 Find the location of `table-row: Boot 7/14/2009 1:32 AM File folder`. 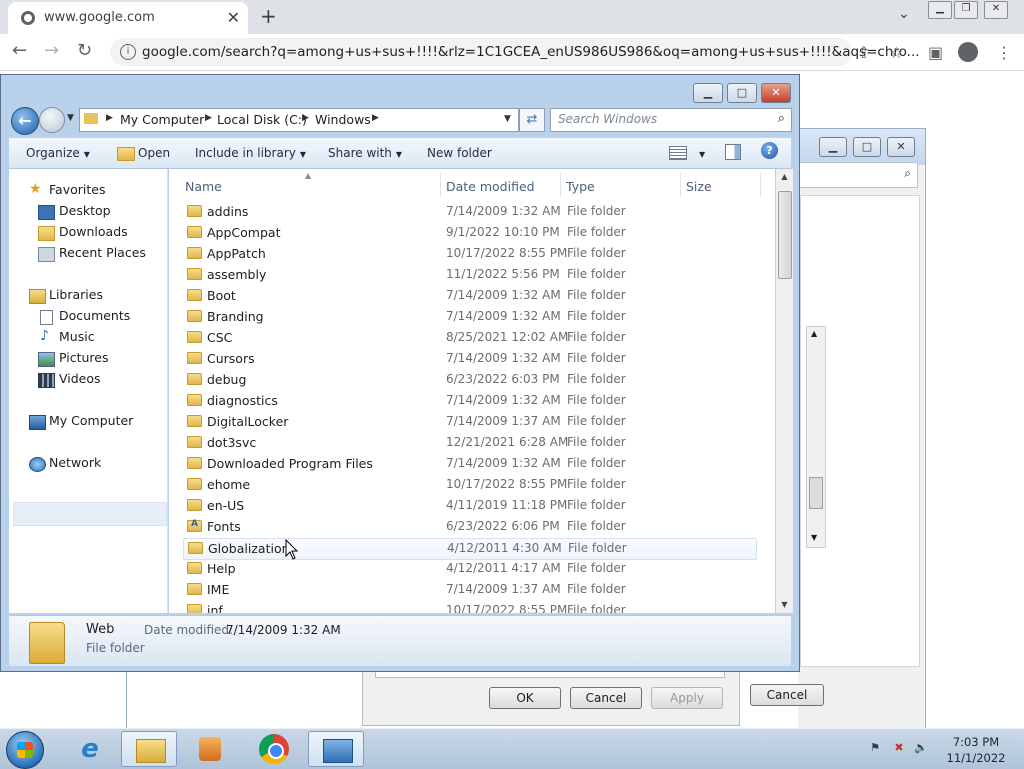

table-row: Boot 7/14/2009 1:32 AM File folder is located at coordinates (469, 296).